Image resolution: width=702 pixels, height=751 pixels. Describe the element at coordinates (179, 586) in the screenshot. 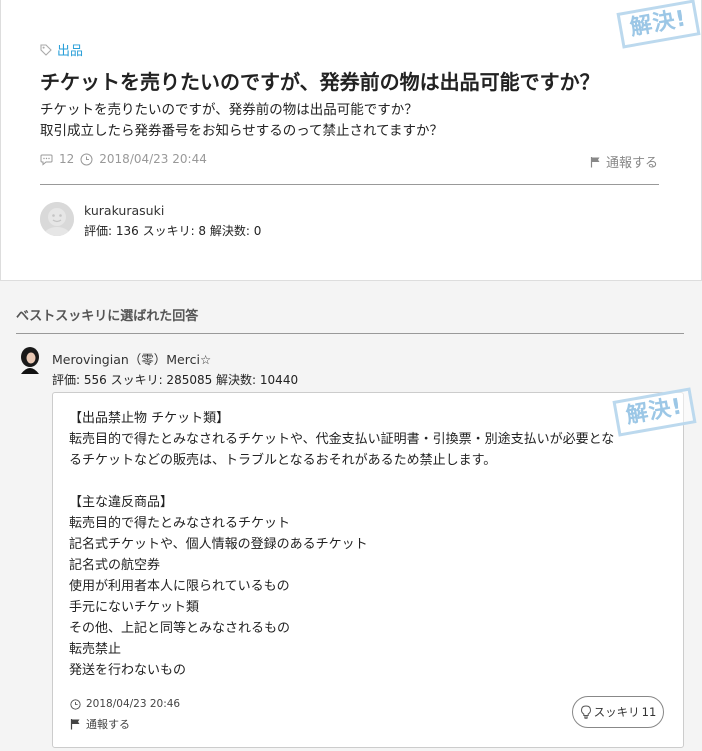

I see `answer-line: 使用が利用者本人に限られているもの` at that location.